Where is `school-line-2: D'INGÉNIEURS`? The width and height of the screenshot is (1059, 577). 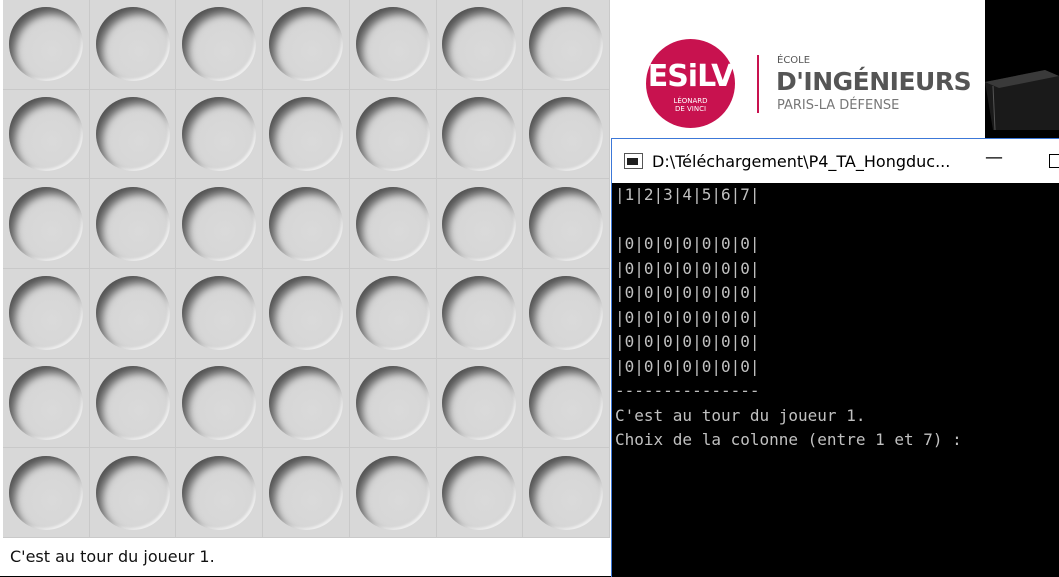 school-line-2: D'INGÉNIEURS is located at coordinates (874, 81).